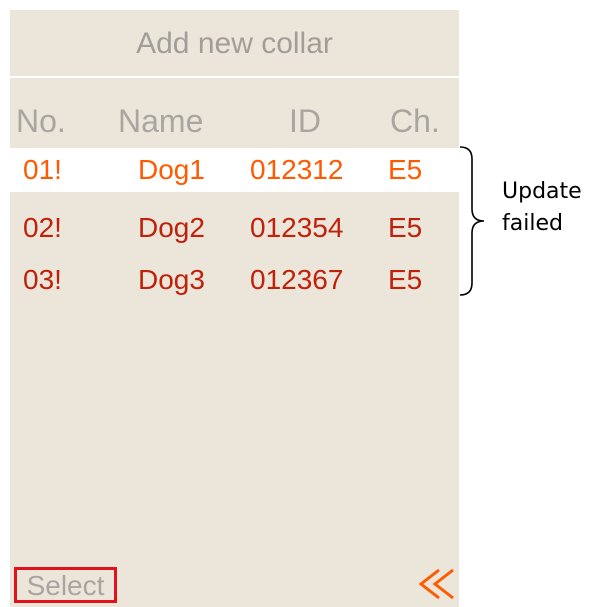 The image size is (606, 607). What do you see at coordinates (65, 585) in the screenshot?
I see `select-button: Select` at bounding box center [65, 585].